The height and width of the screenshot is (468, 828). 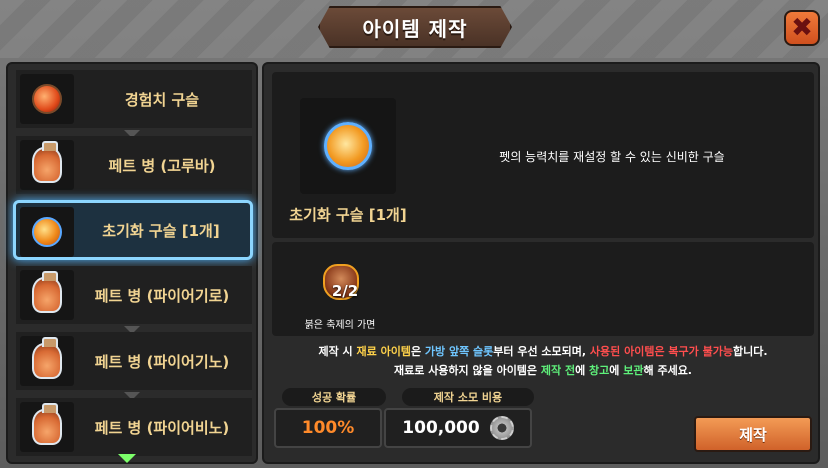 I want to click on exp-orb-icon, so click(x=47, y=99).